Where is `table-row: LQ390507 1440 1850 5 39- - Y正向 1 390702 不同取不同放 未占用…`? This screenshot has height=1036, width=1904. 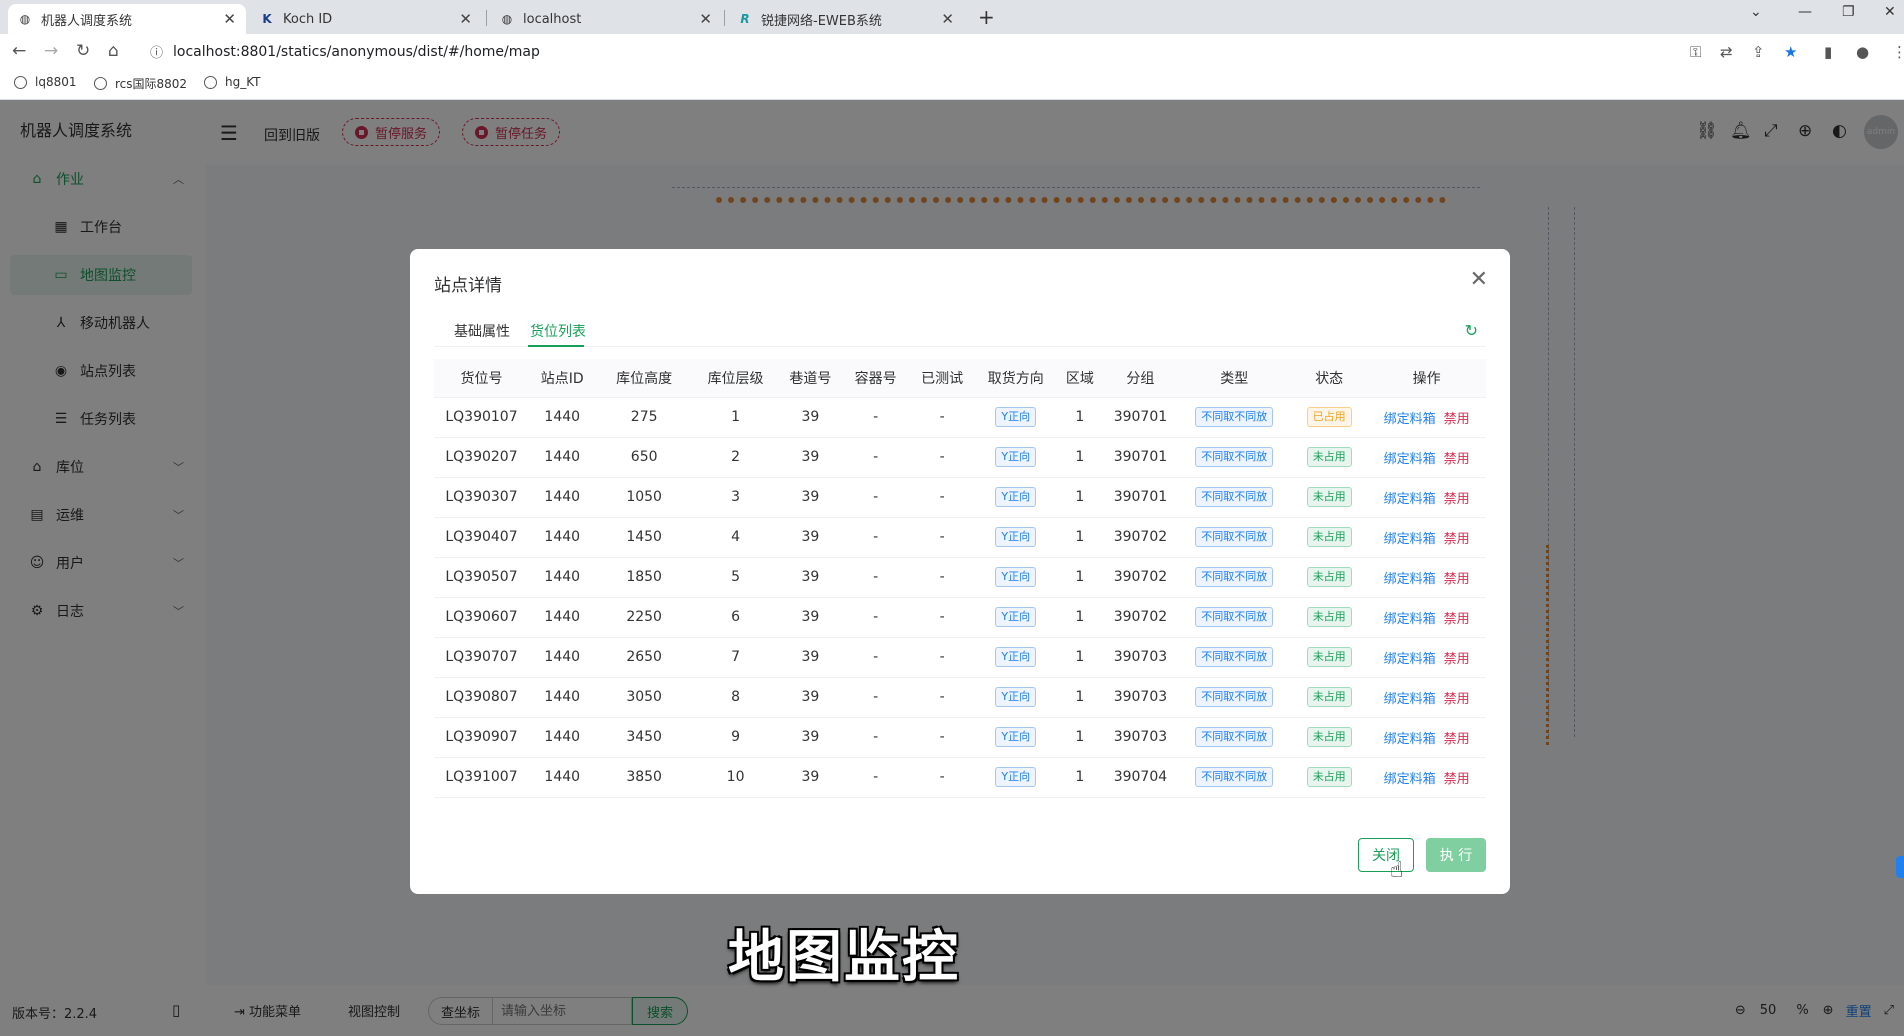
table-row: LQ390507 1440 1850 5 39- - Y正向 1 390702 不同取不同放 未占用… is located at coordinates (960, 577).